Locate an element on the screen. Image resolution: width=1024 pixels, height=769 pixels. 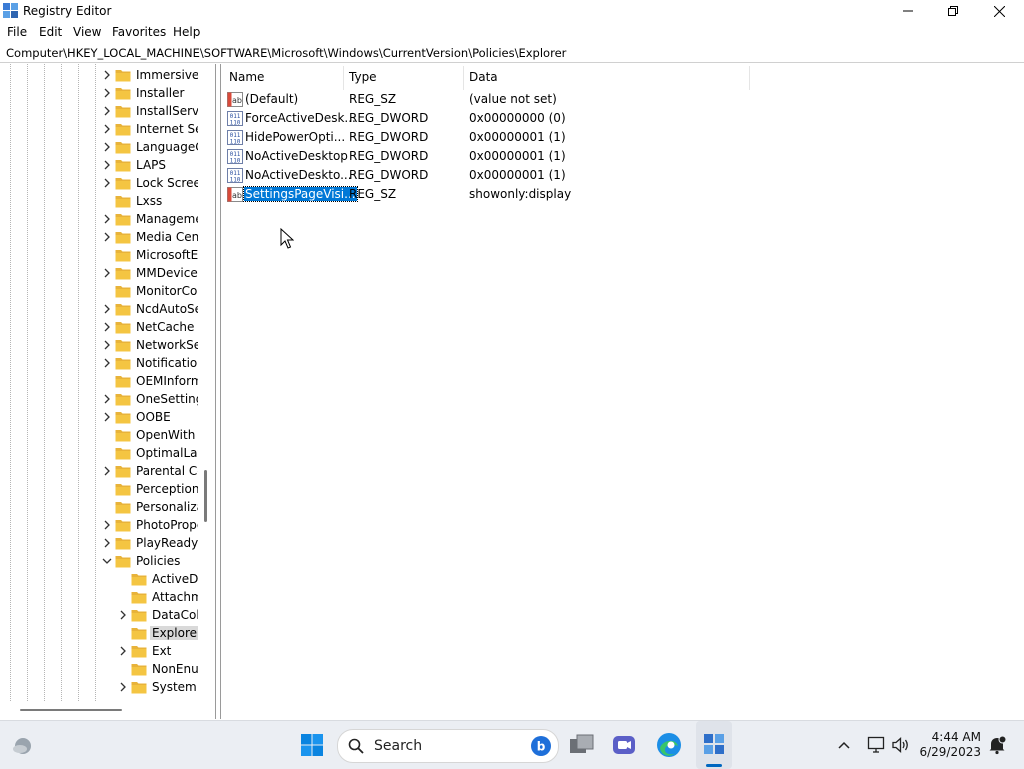
tree-item: NetworkSer is located at coordinates (99, 345).